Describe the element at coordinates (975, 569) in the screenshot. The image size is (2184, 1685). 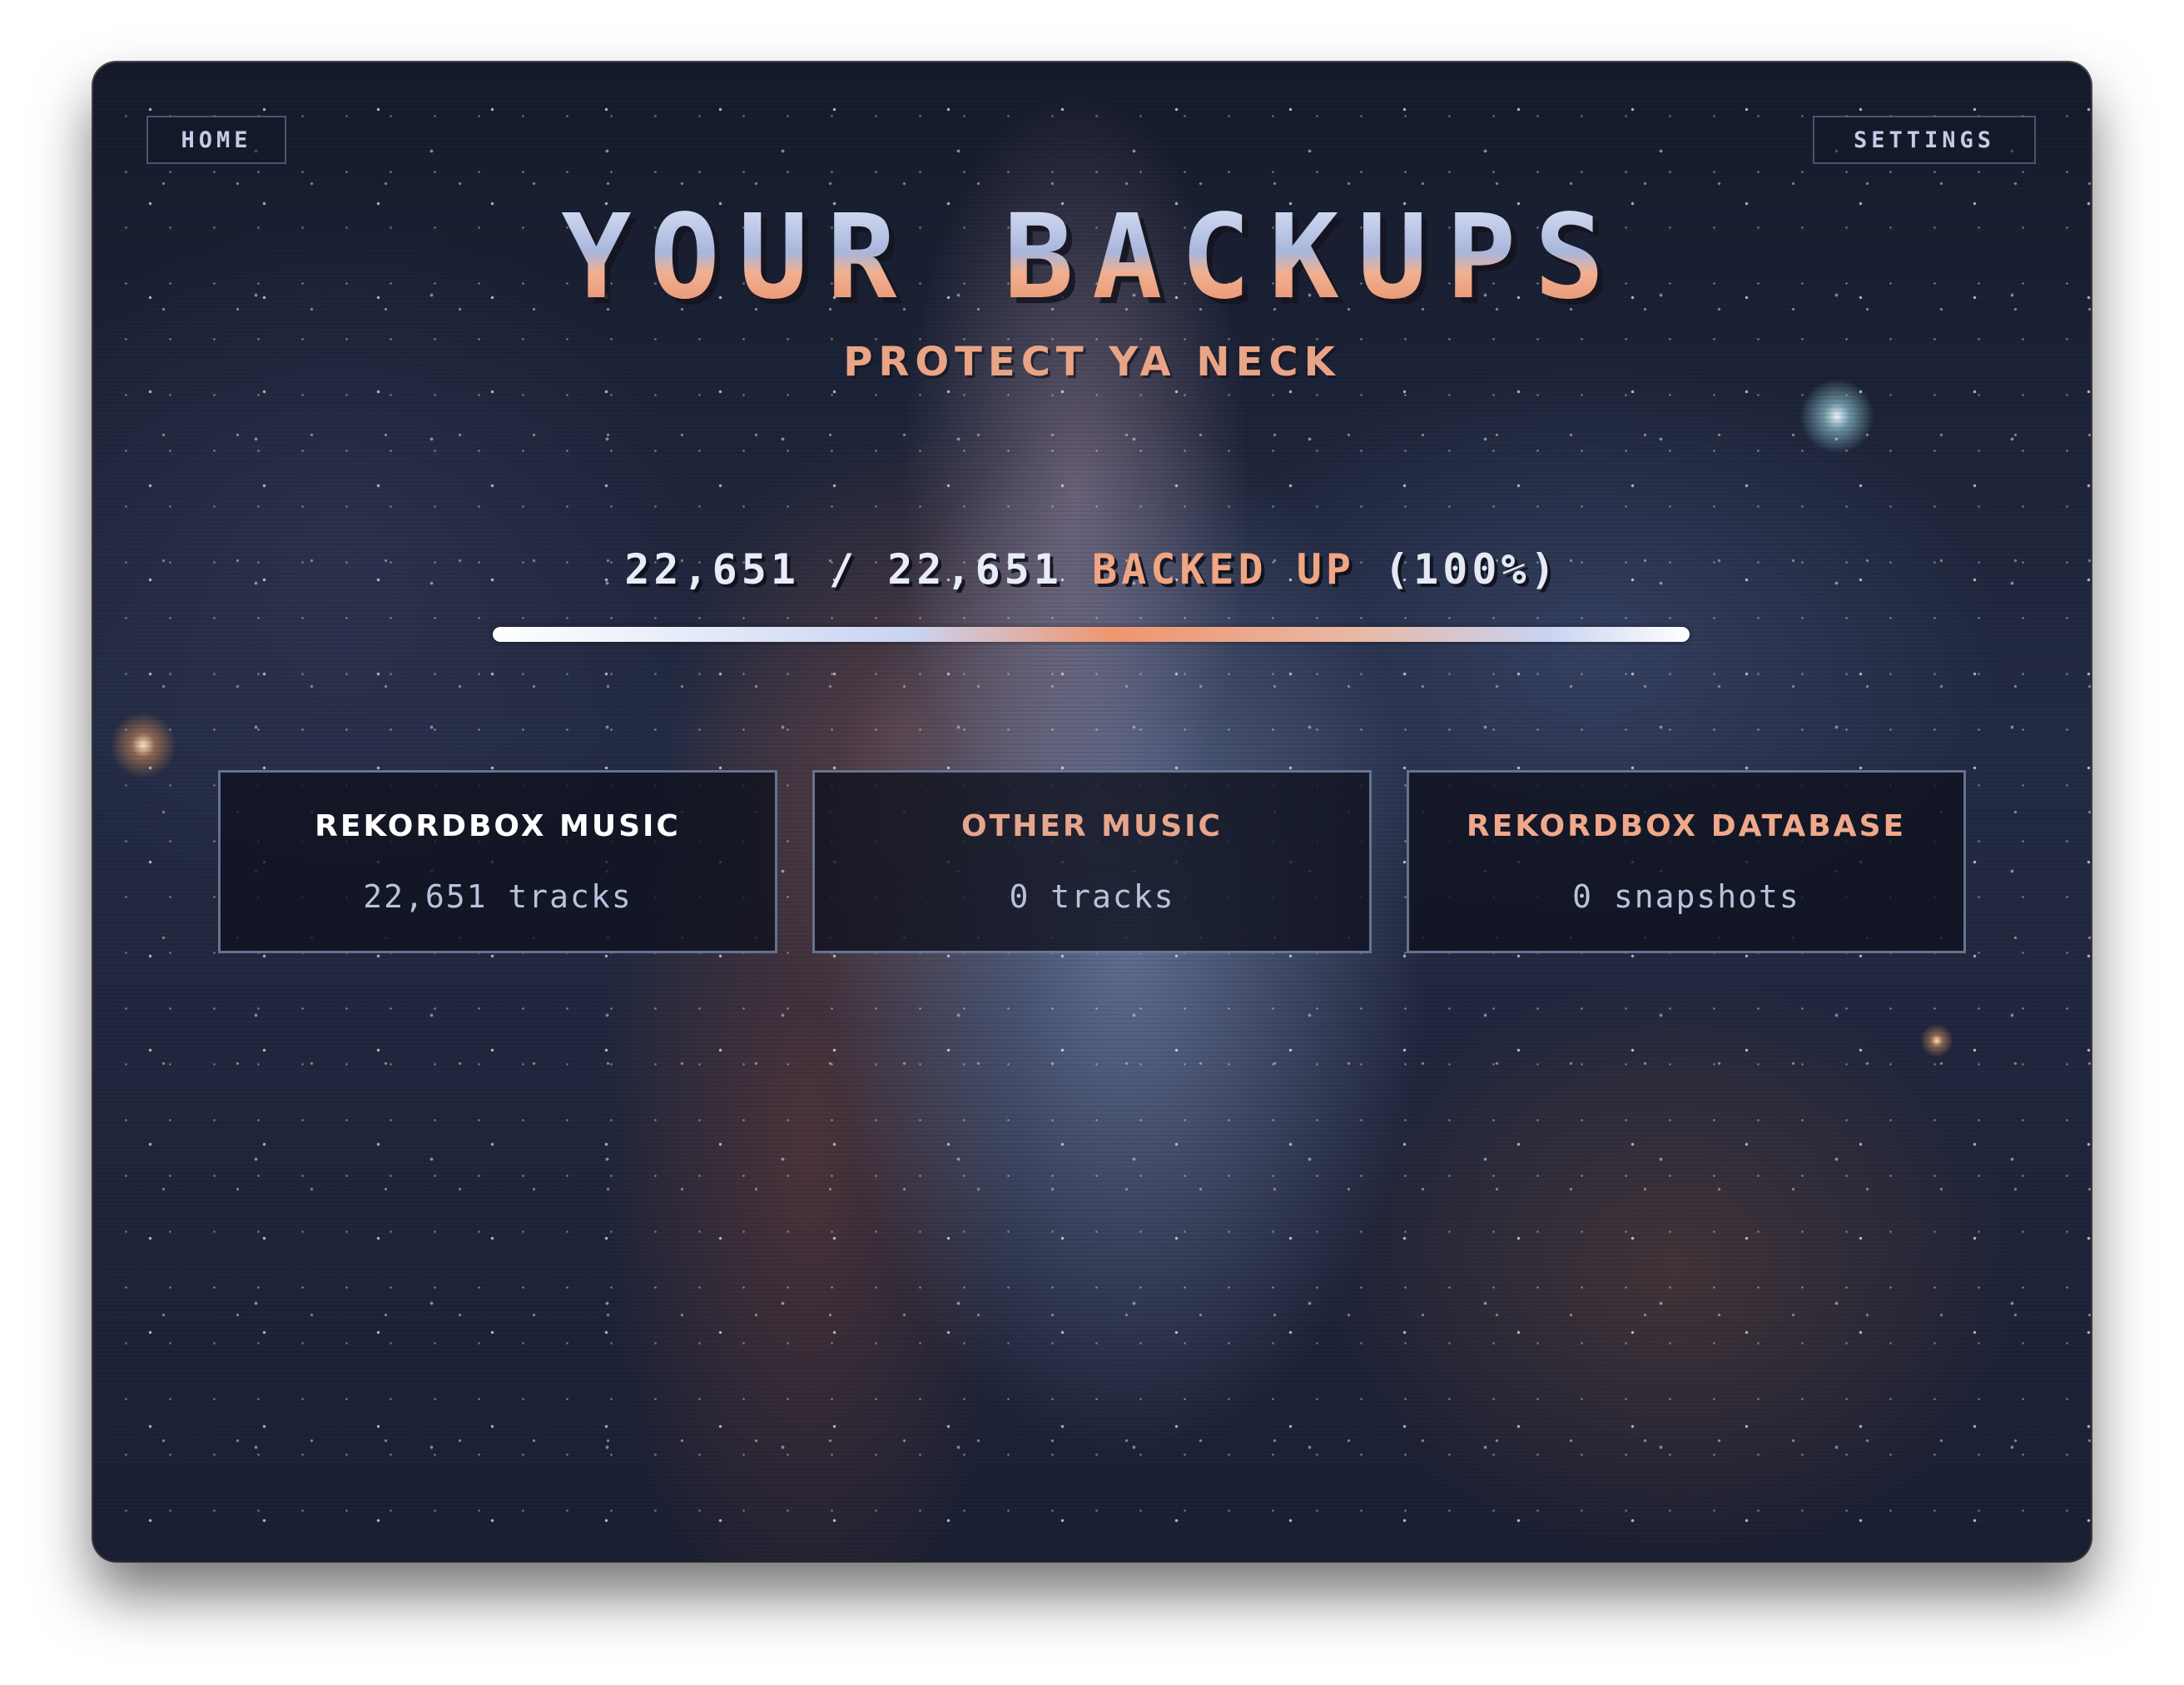
I see `total-count: 22,651` at that location.